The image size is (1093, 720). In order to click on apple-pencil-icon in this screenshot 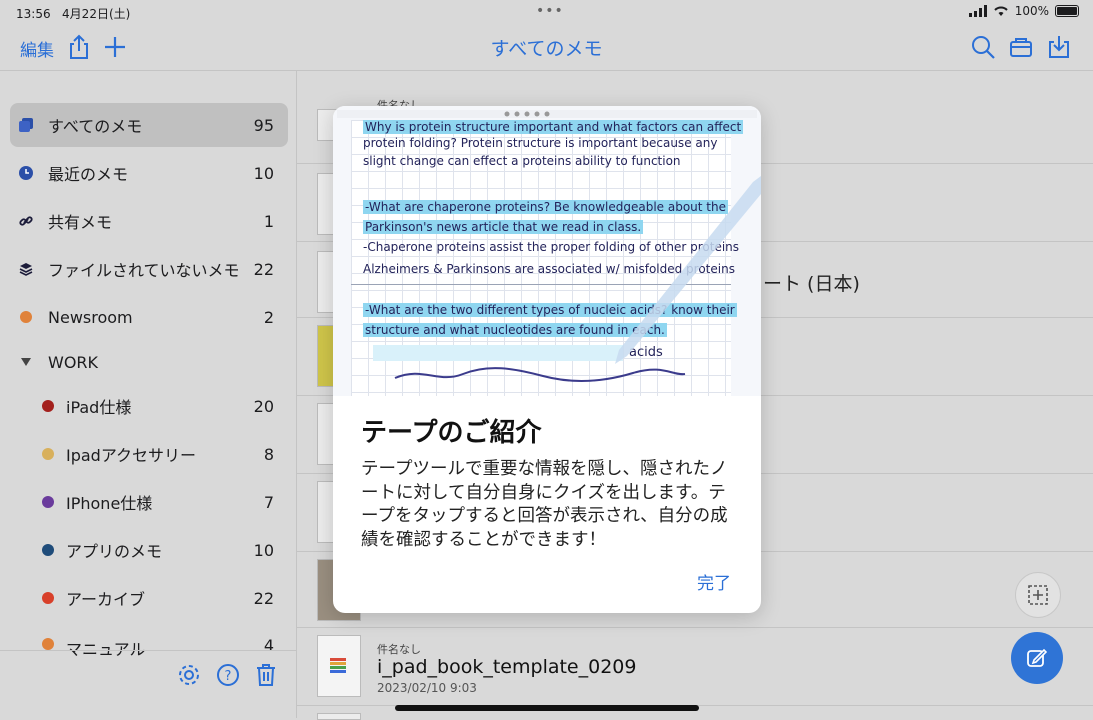, I will do `click(688, 270)`.